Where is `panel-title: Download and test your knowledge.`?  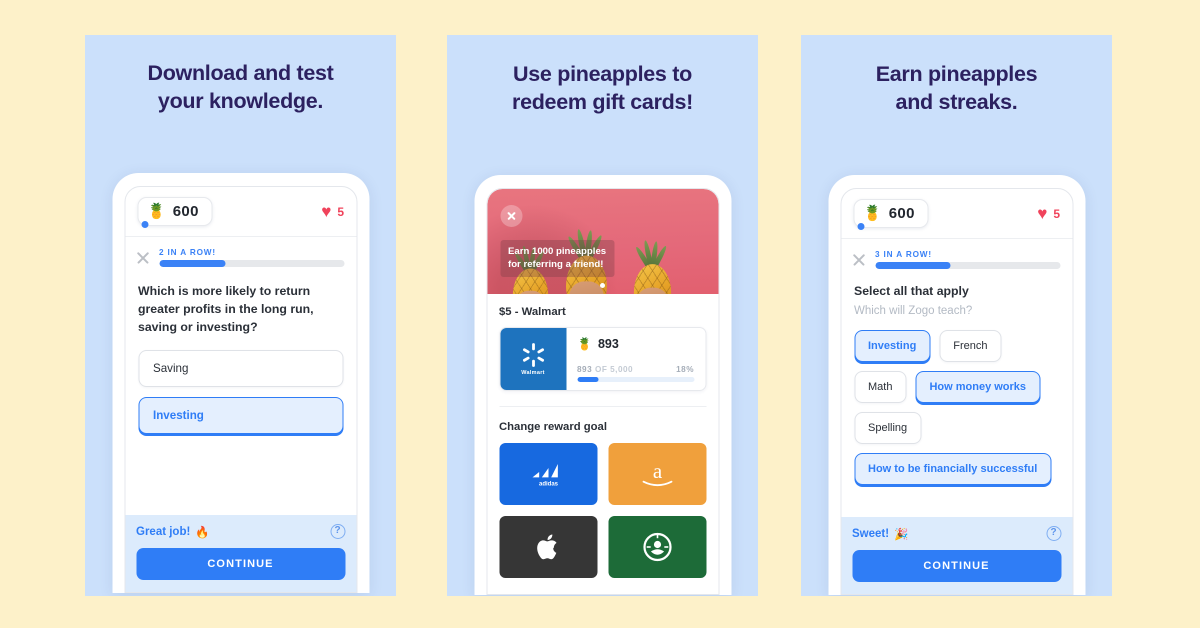 panel-title: Download and test your knowledge. is located at coordinates (240, 87).